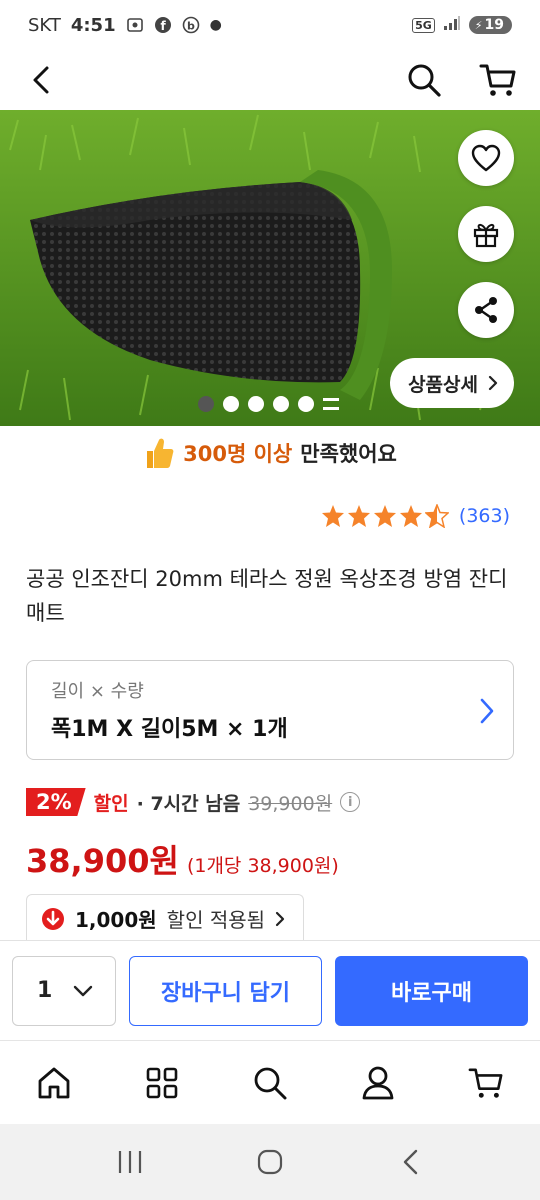 Image resolution: width=540 pixels, height=1200 pixels. What do you see at coordinates (290, 803) in the screenshot?
I see `original-price: 39,900원` at bounding box center [290, 803].